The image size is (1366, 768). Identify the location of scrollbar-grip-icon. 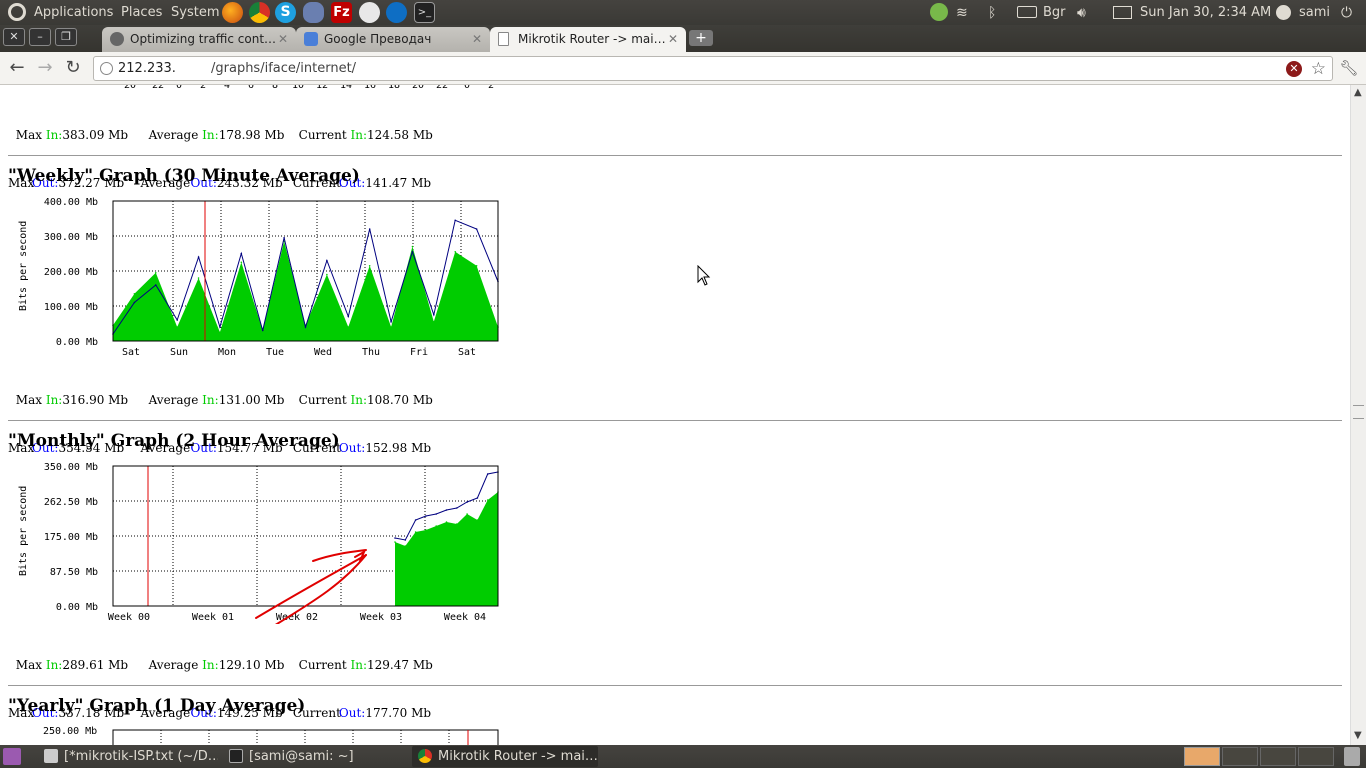
(1358, 412).